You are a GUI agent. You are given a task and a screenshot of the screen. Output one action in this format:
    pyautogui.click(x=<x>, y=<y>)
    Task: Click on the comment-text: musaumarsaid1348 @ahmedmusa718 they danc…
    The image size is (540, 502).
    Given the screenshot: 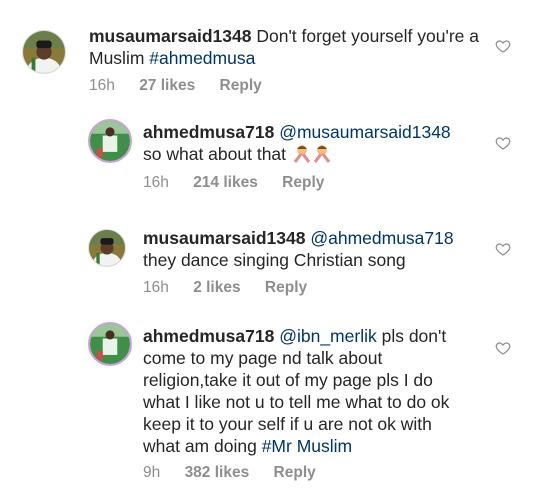 What is the action you would take?
    pyautogui.click(x=315, y=249)
    